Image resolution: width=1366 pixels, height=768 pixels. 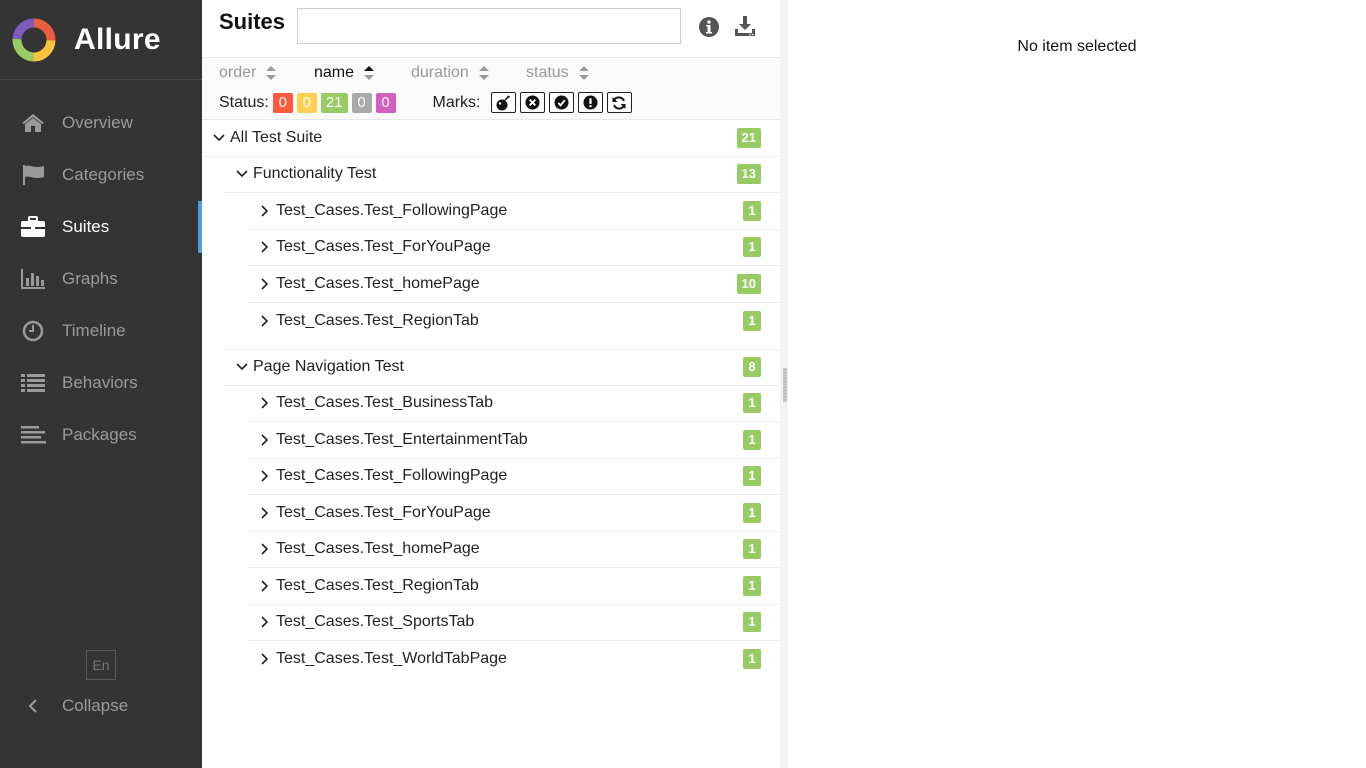 What do you see at coordinates (402, 439) in the screenshot?
I see `tree-label: Test_Cases.Test_EntertainmentTab` at bounding box center [402, 439].